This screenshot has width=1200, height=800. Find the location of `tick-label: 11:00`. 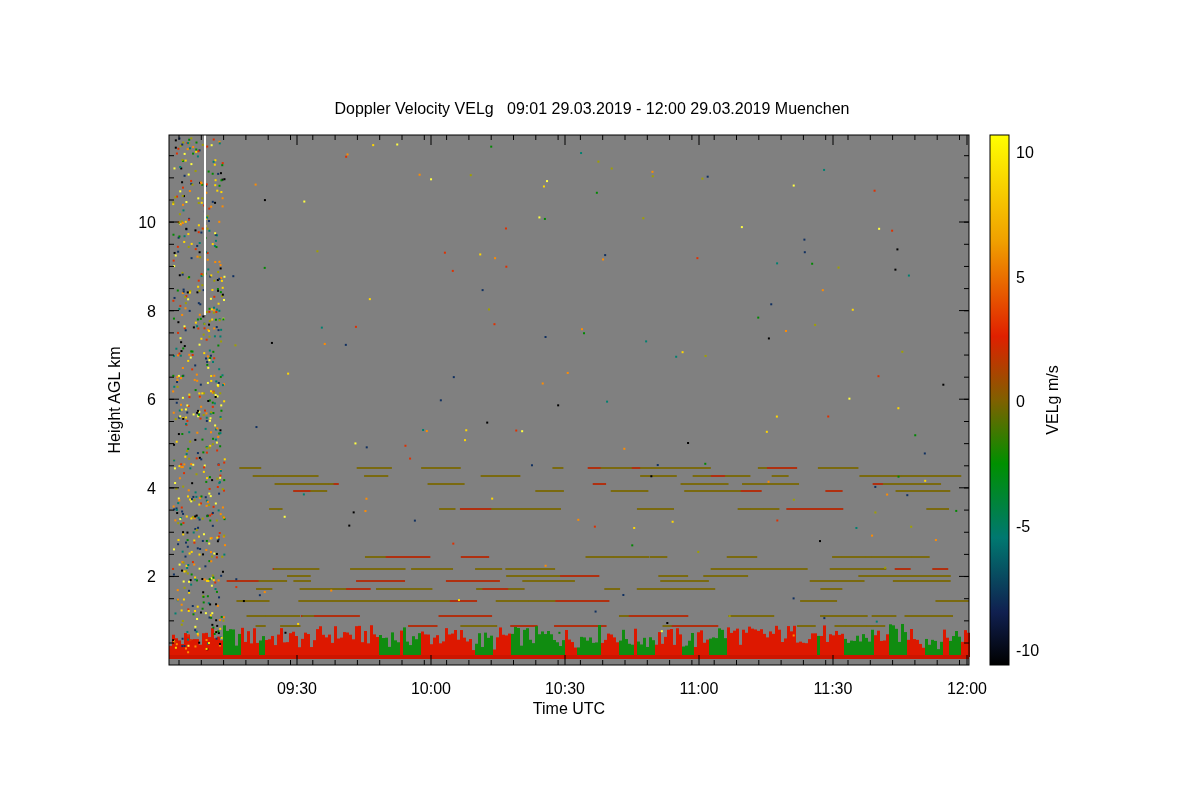

tick-label: 11:00 is located at coordinates (699, 688).